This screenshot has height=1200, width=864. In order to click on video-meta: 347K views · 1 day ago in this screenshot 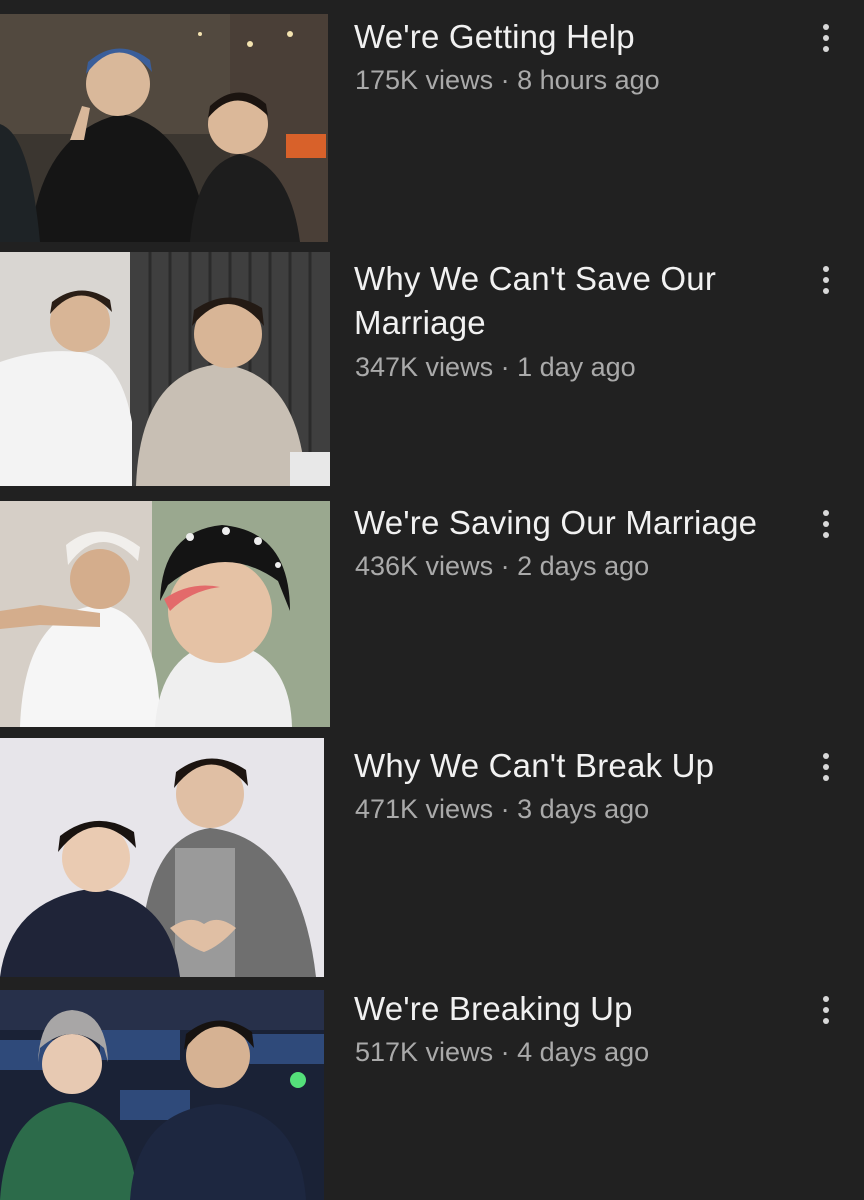, I will do `click(495, 367)`.